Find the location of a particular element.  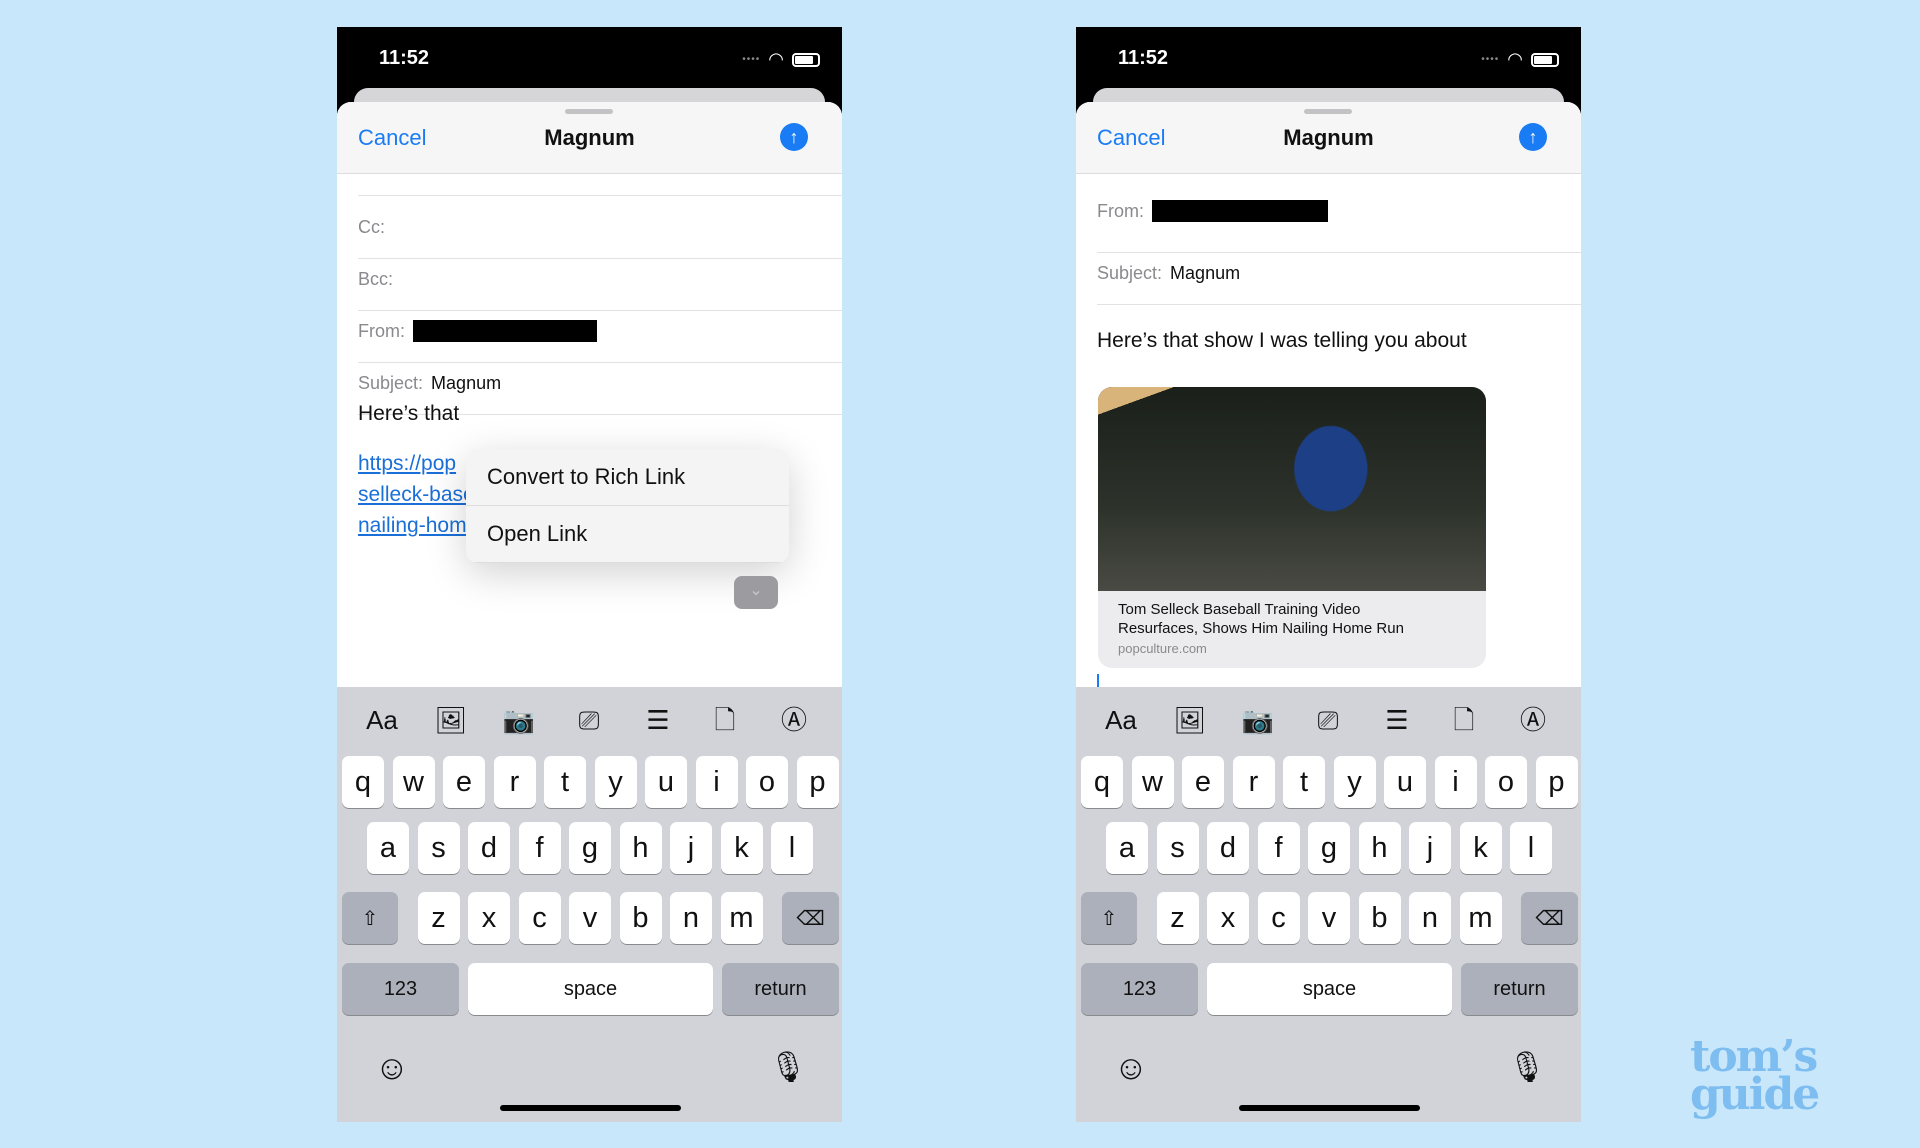

chevron-down-icon: ⌄ is located at coordinates (756, 590).